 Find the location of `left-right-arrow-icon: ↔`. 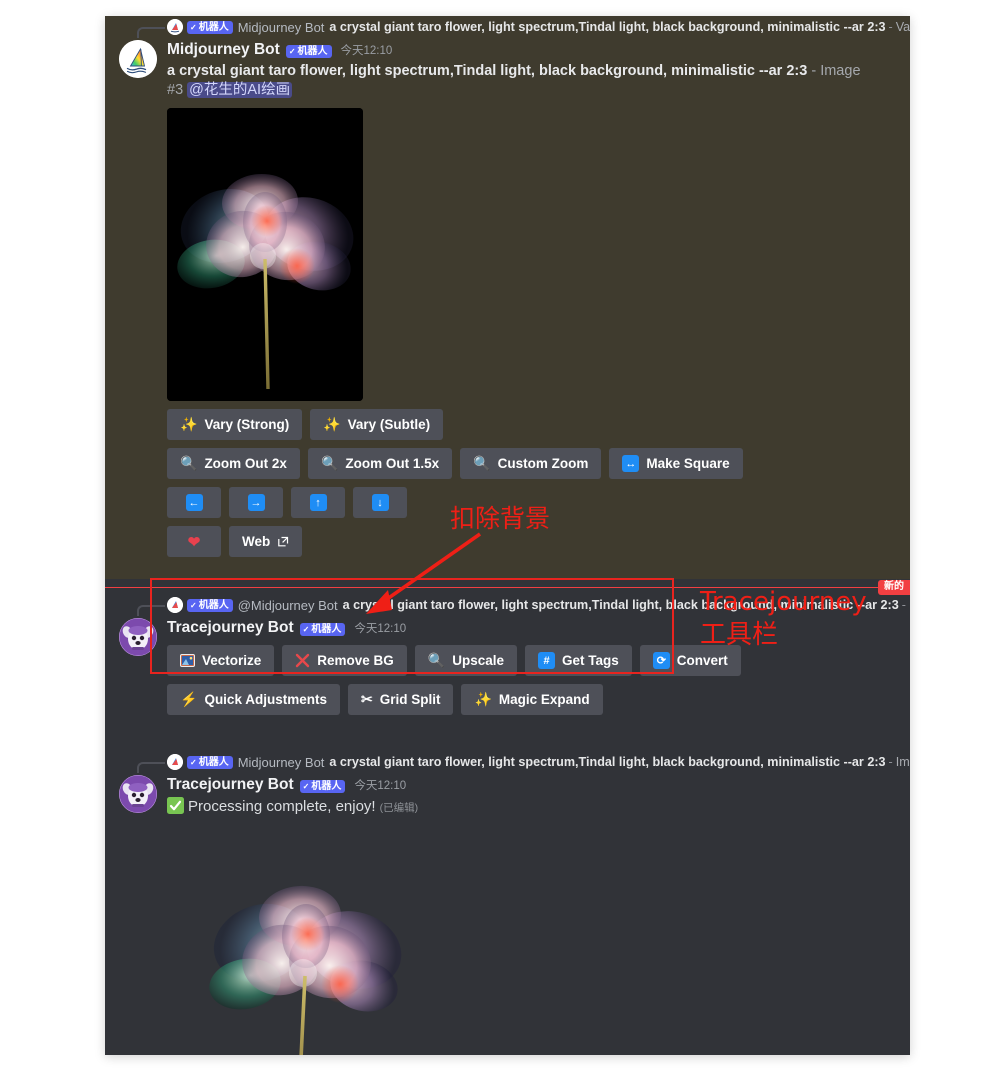

left-right-arrow-icon: ↔ is located at coordinates (631, 463).